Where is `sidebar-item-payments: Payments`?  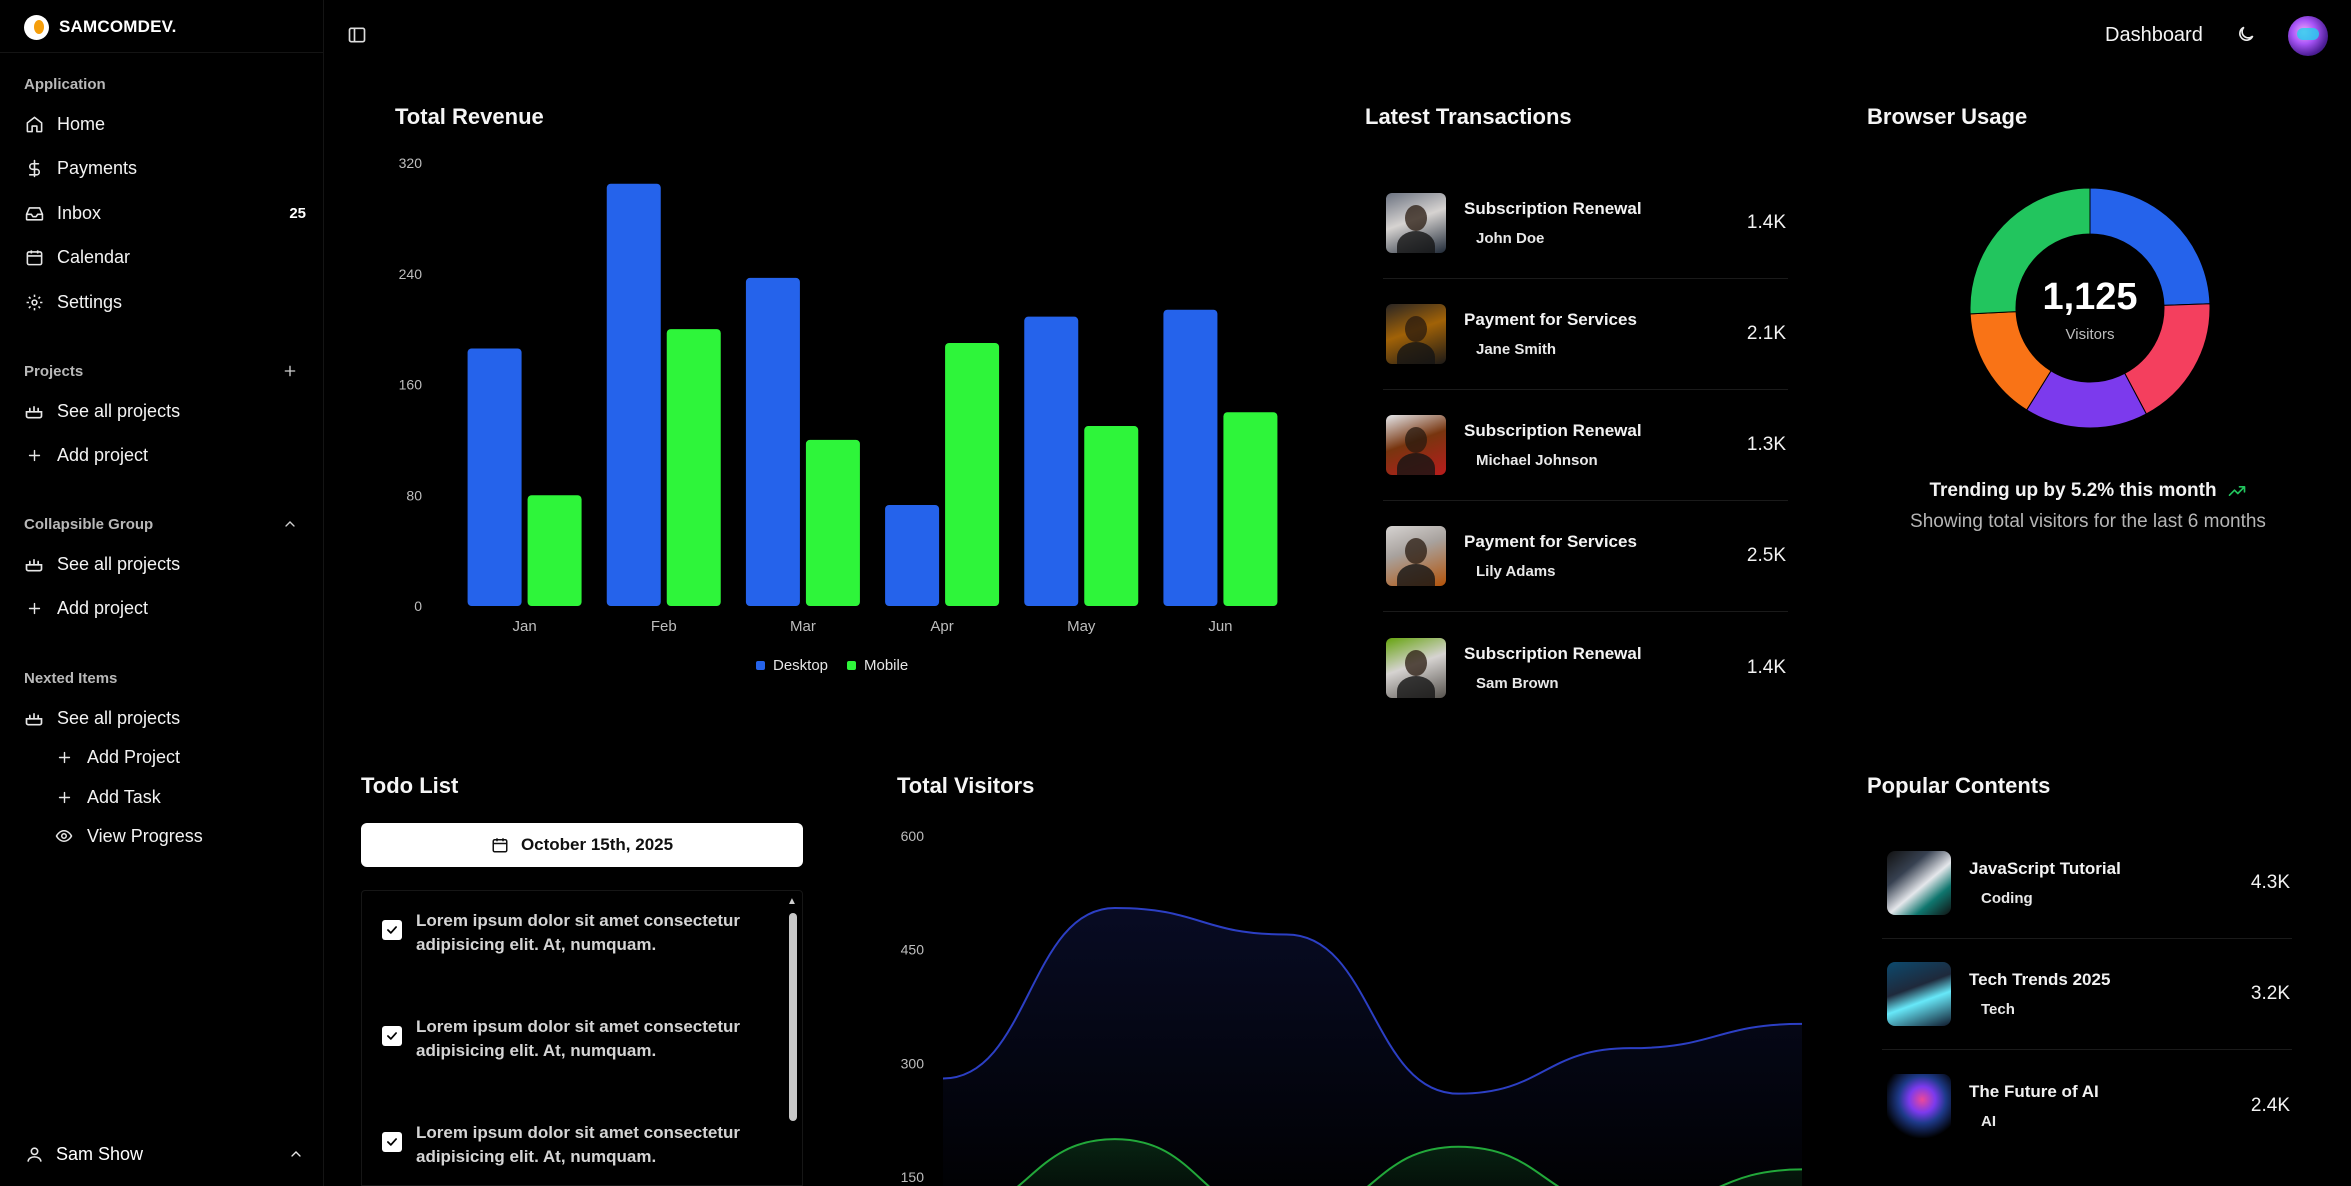 sidebar-item-payments: Payments is located at coordinates (165, 168).